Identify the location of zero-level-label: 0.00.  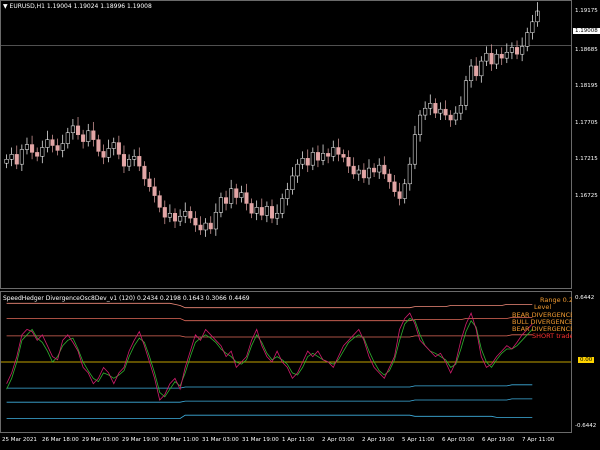
(586, 360).